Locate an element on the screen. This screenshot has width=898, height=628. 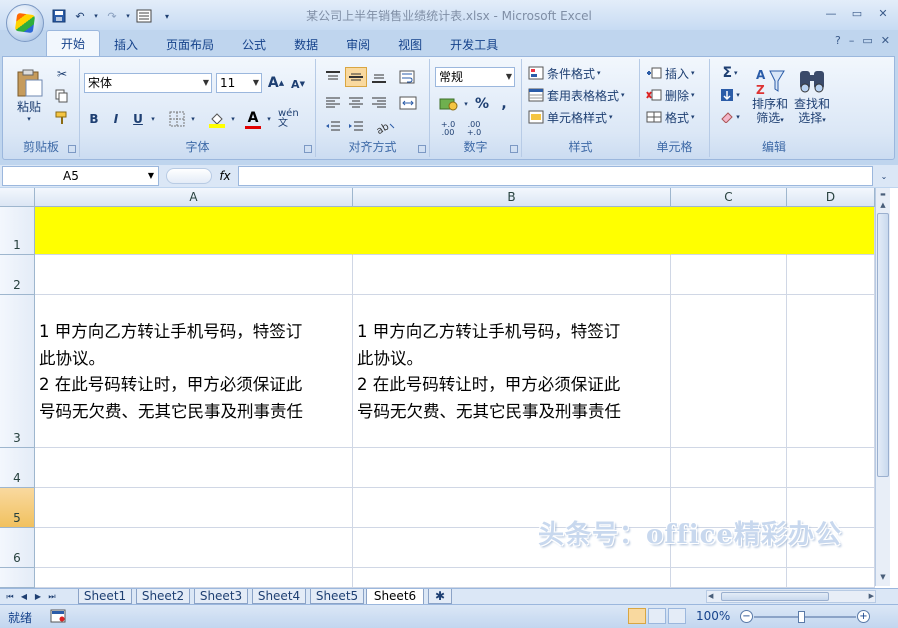
grow-font-button: A ▲ is located at coordinates (276, 83).